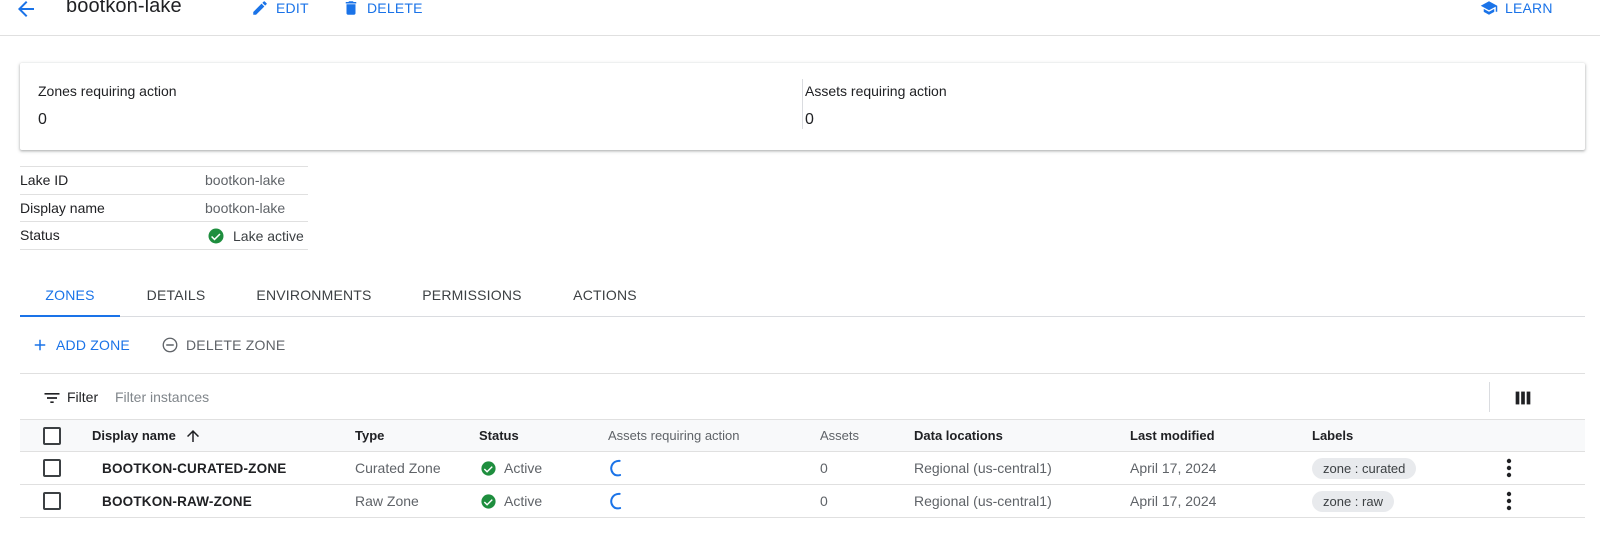 The width and height of the screenshot is (1600, 539). I want to click on page-header: bootkon-lake EDIT DELETE LEARN, so click(800, 18).